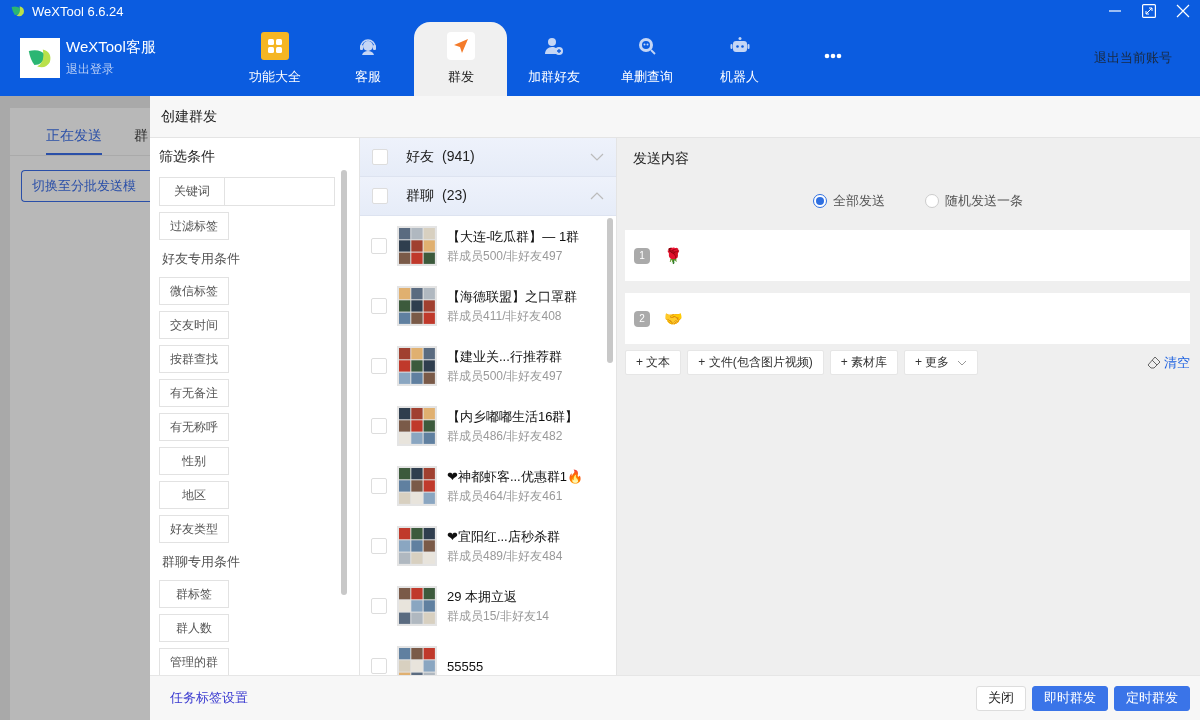 The height and width of the screenshot is (720, 1200). I want to click on filter-button: 性别, so click(194, 461).